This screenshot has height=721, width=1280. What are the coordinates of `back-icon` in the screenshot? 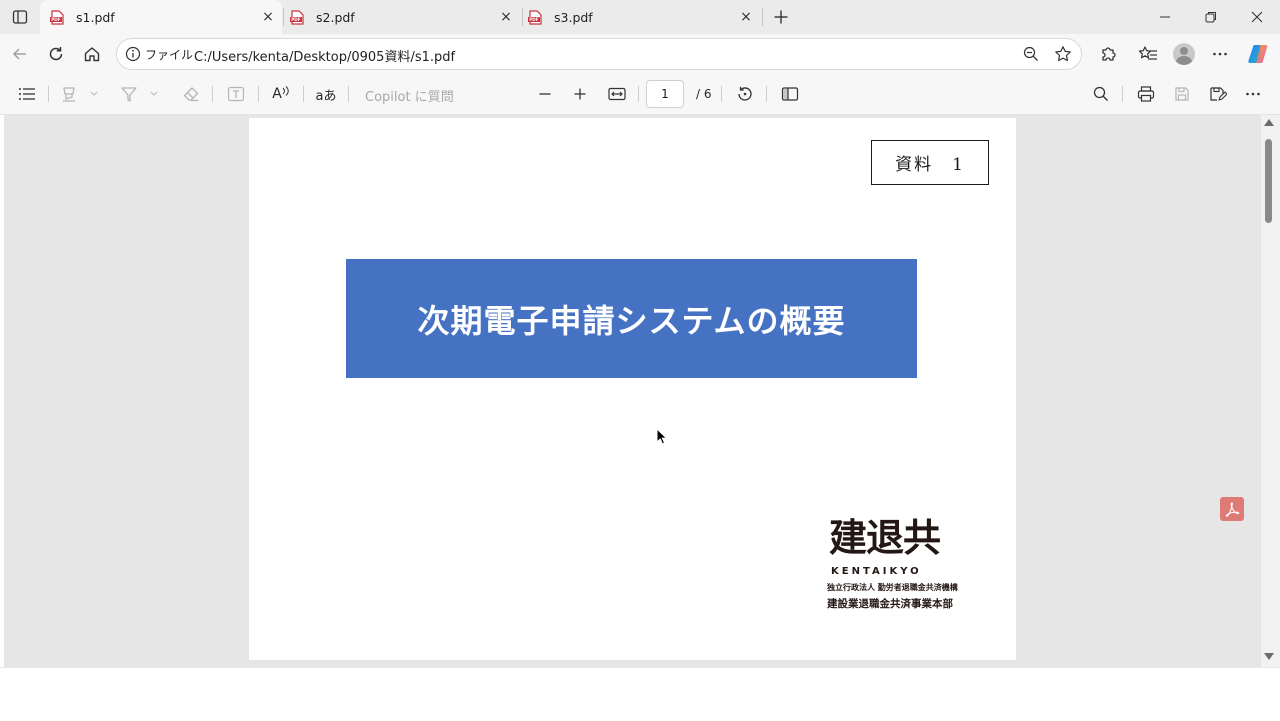 It's located at (20, 54).